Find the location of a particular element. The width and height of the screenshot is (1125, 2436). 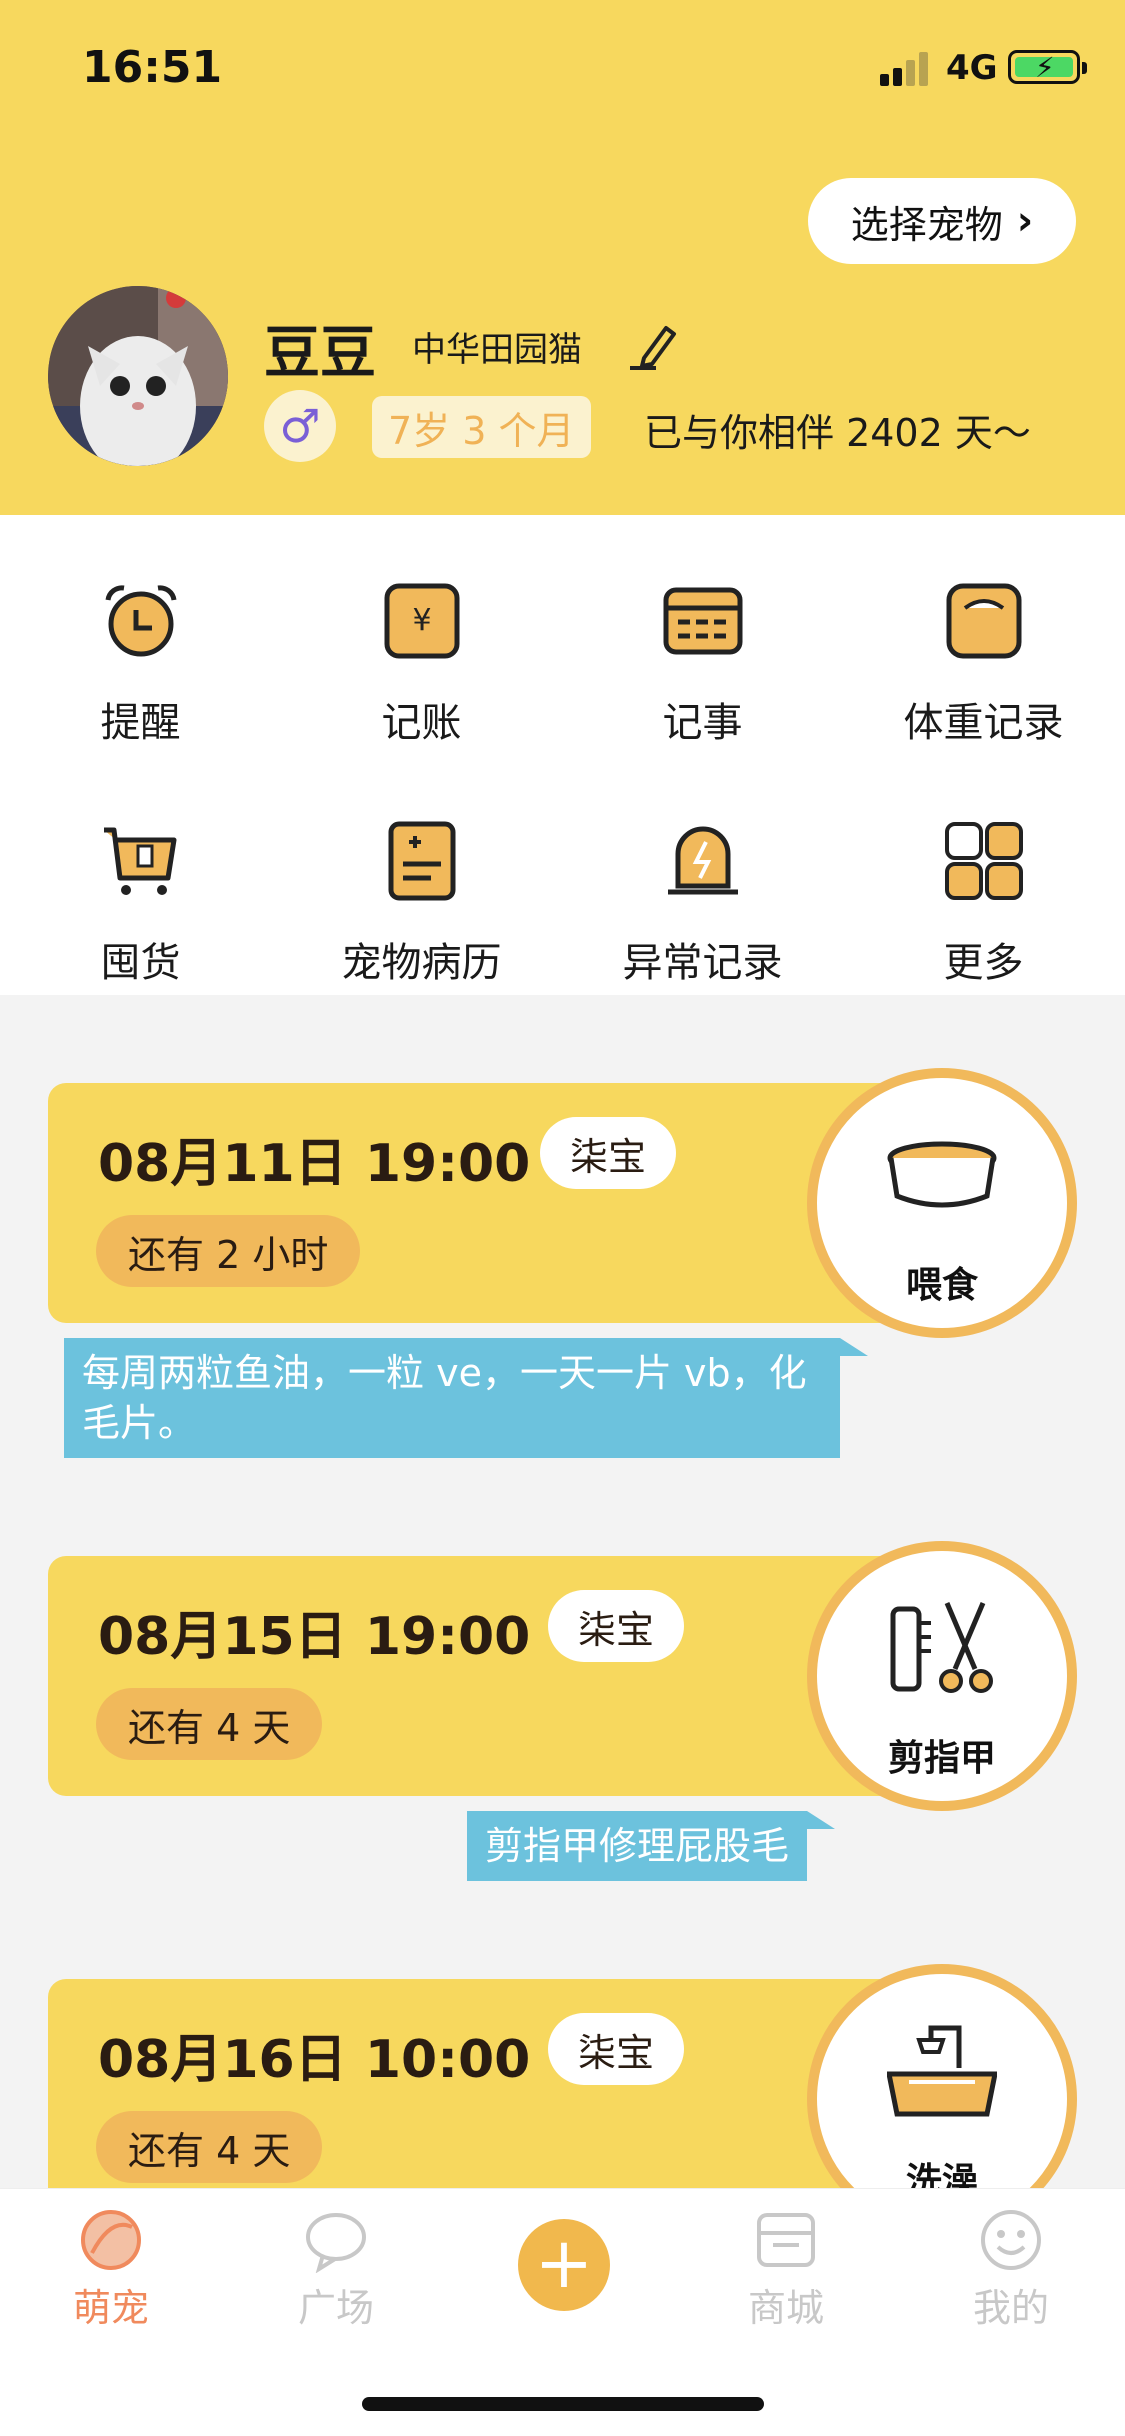

reminder-note: 剪指甲修理屁股毛 is located at coordinates (651, 1846).